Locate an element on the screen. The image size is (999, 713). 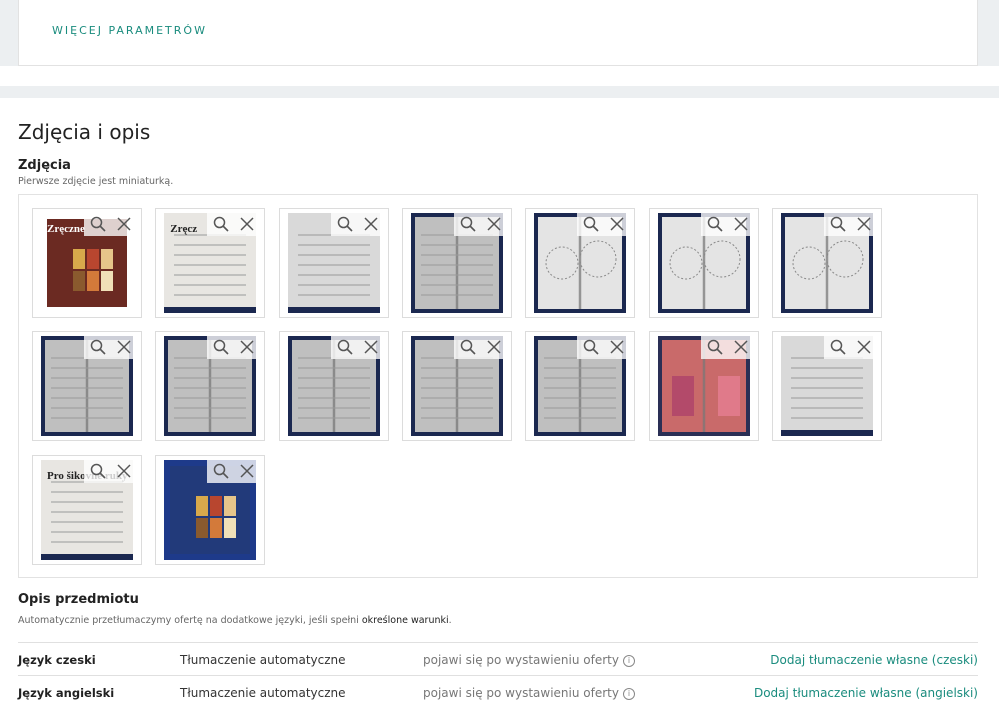
description-hint-suffix: . is located at coordinates (450, 620).